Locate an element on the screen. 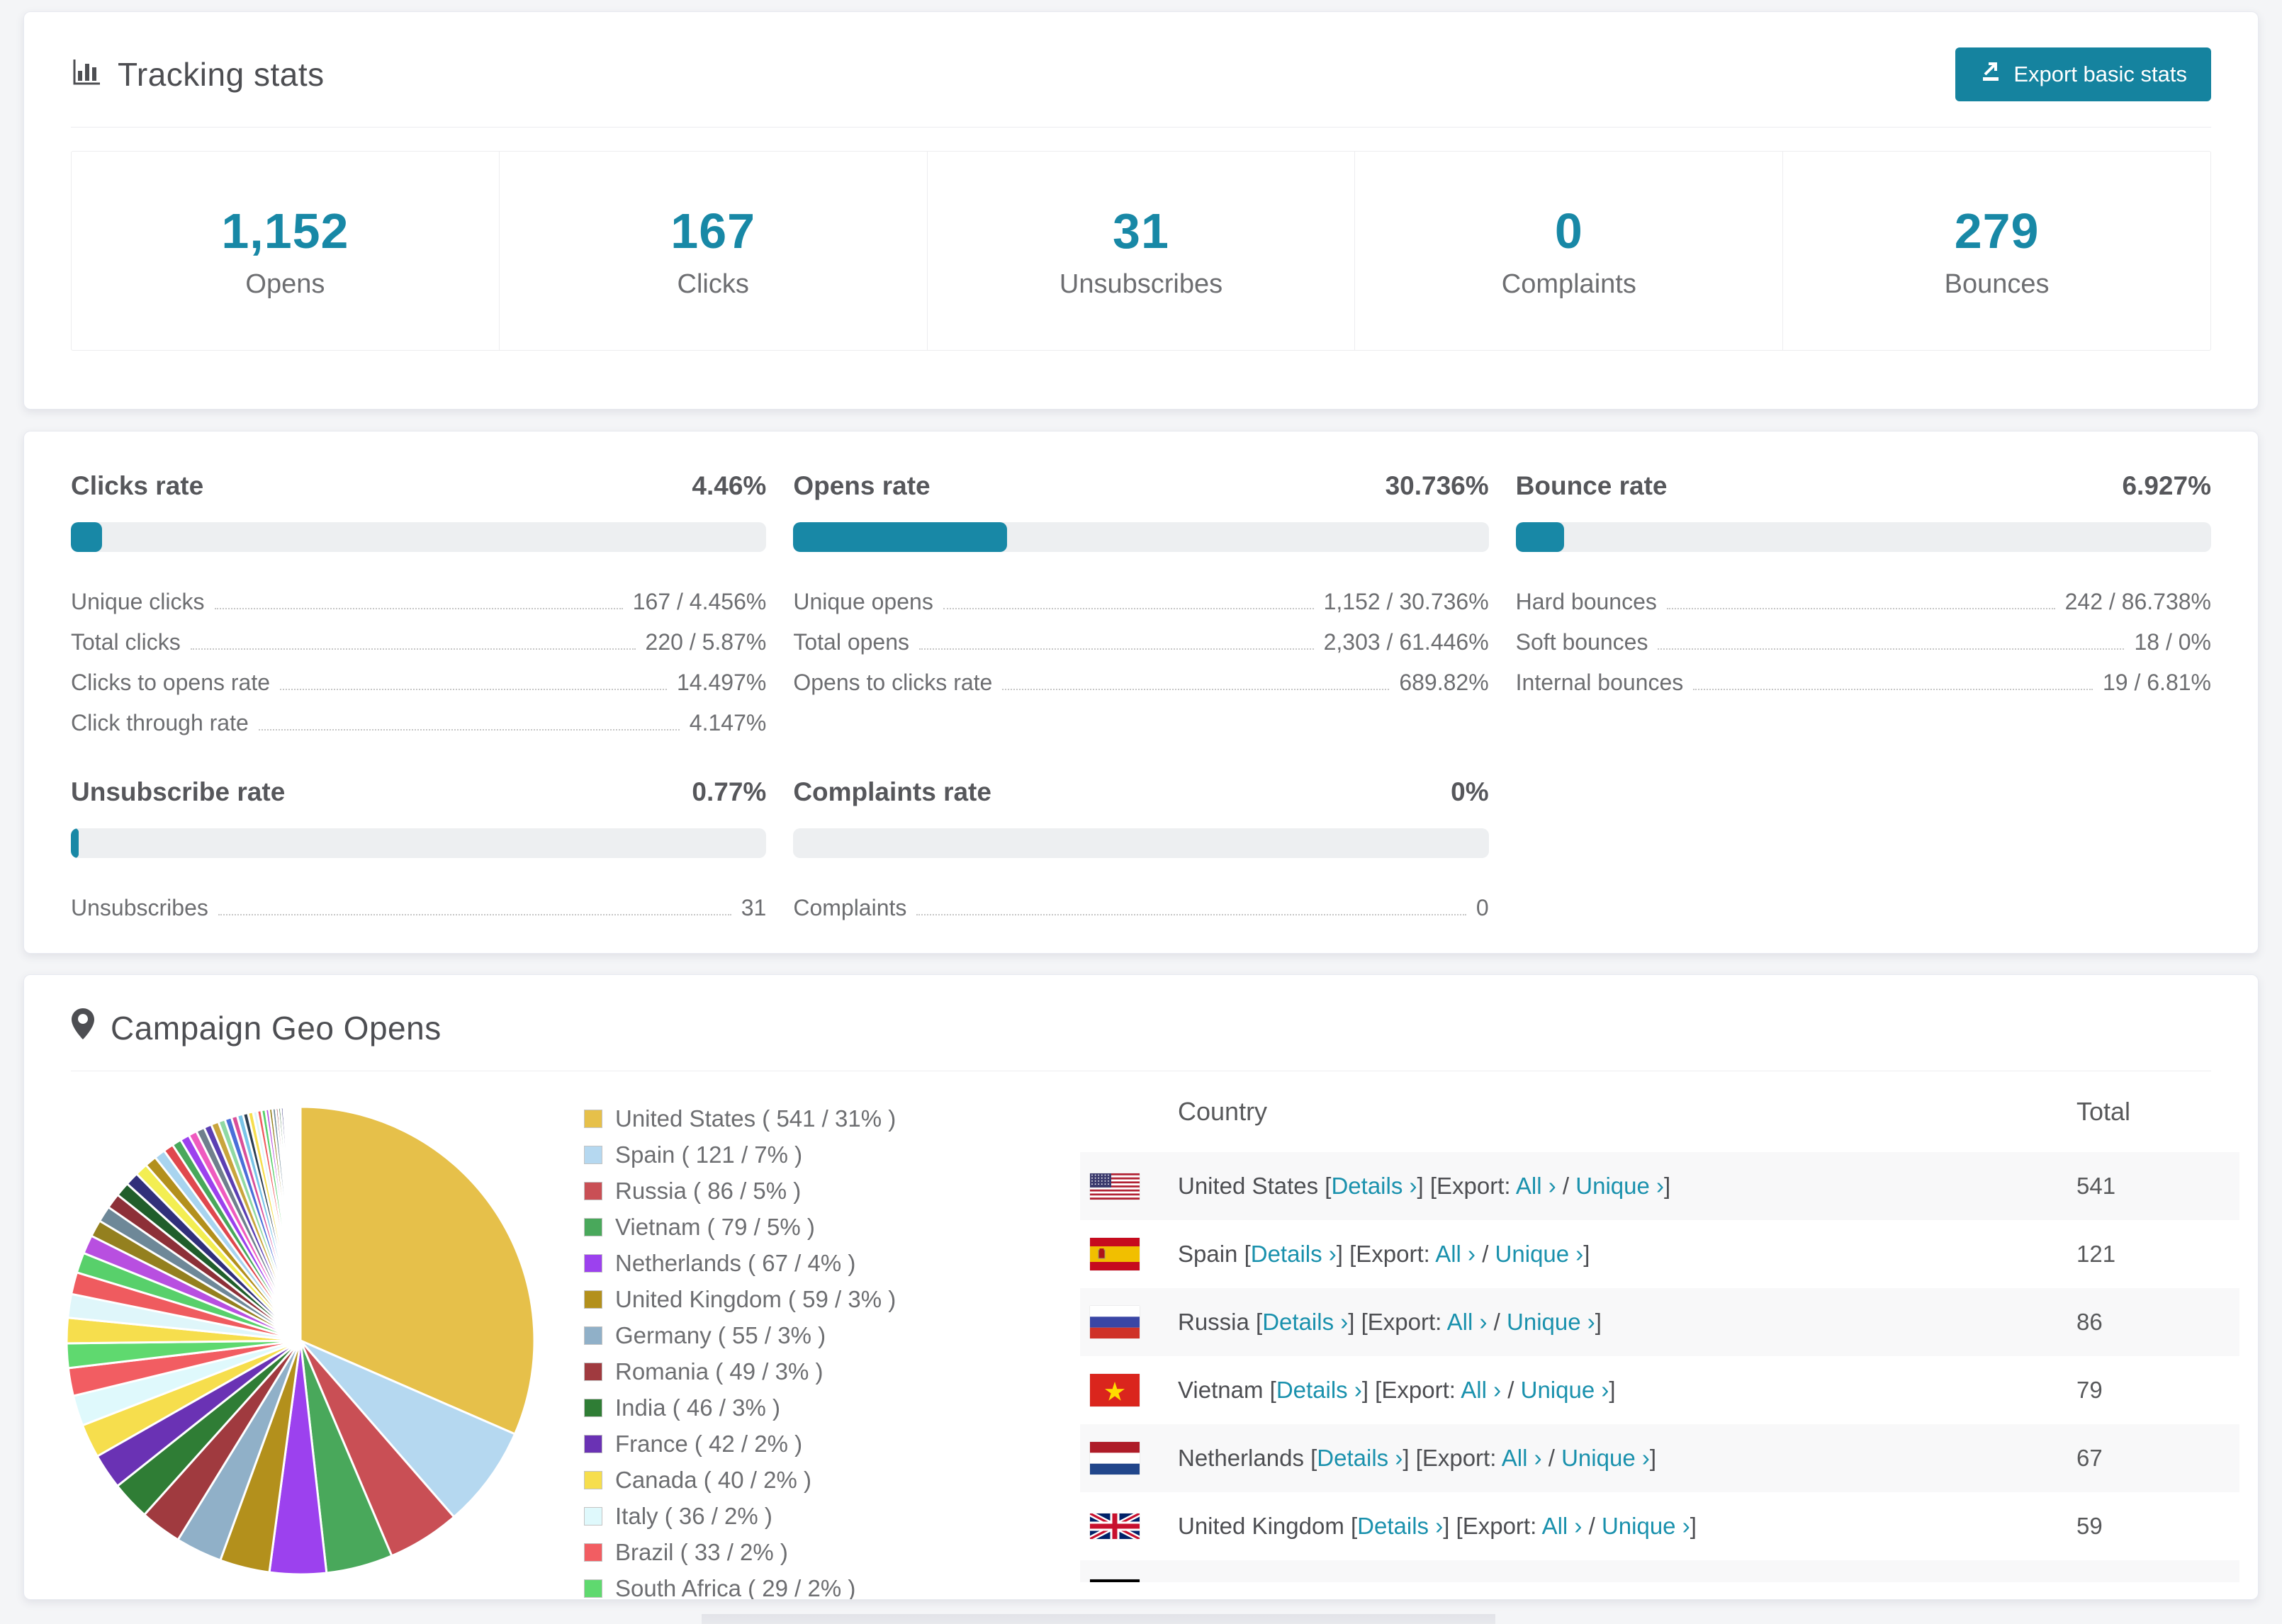  rate-detail-value: 19 / 6.81% is located at coordinates (2156, 683).